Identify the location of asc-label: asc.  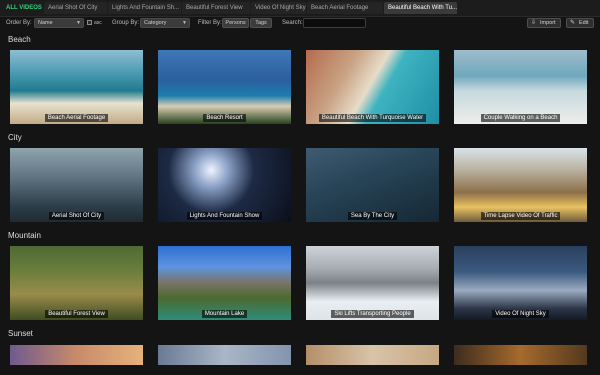
(98, 23).